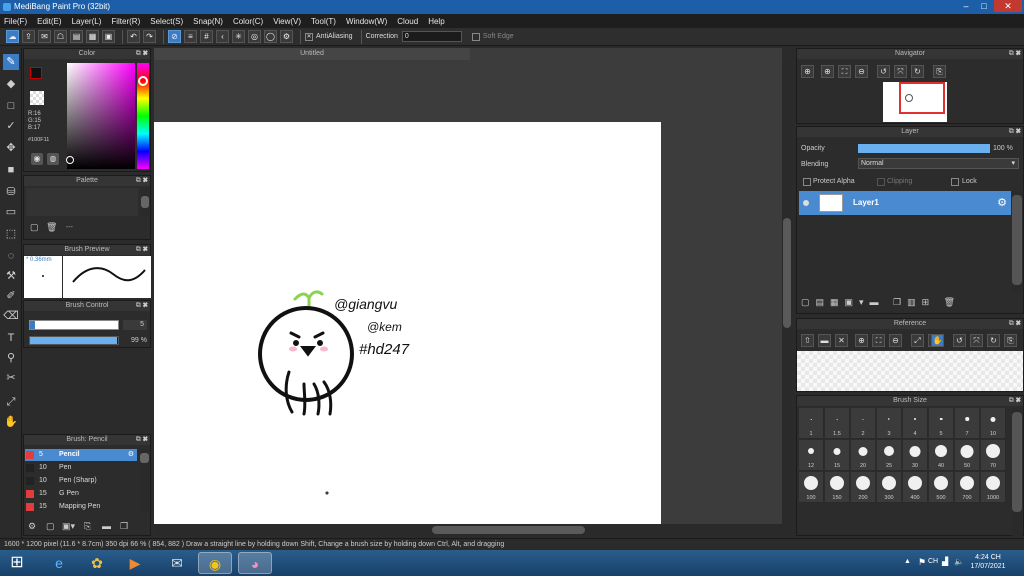 This screenshot has width=1024, height=576. What do you see at coordinates (933, 561) in the screenshot?
I see `tray-language: CH` at bounding box center [933, 561].